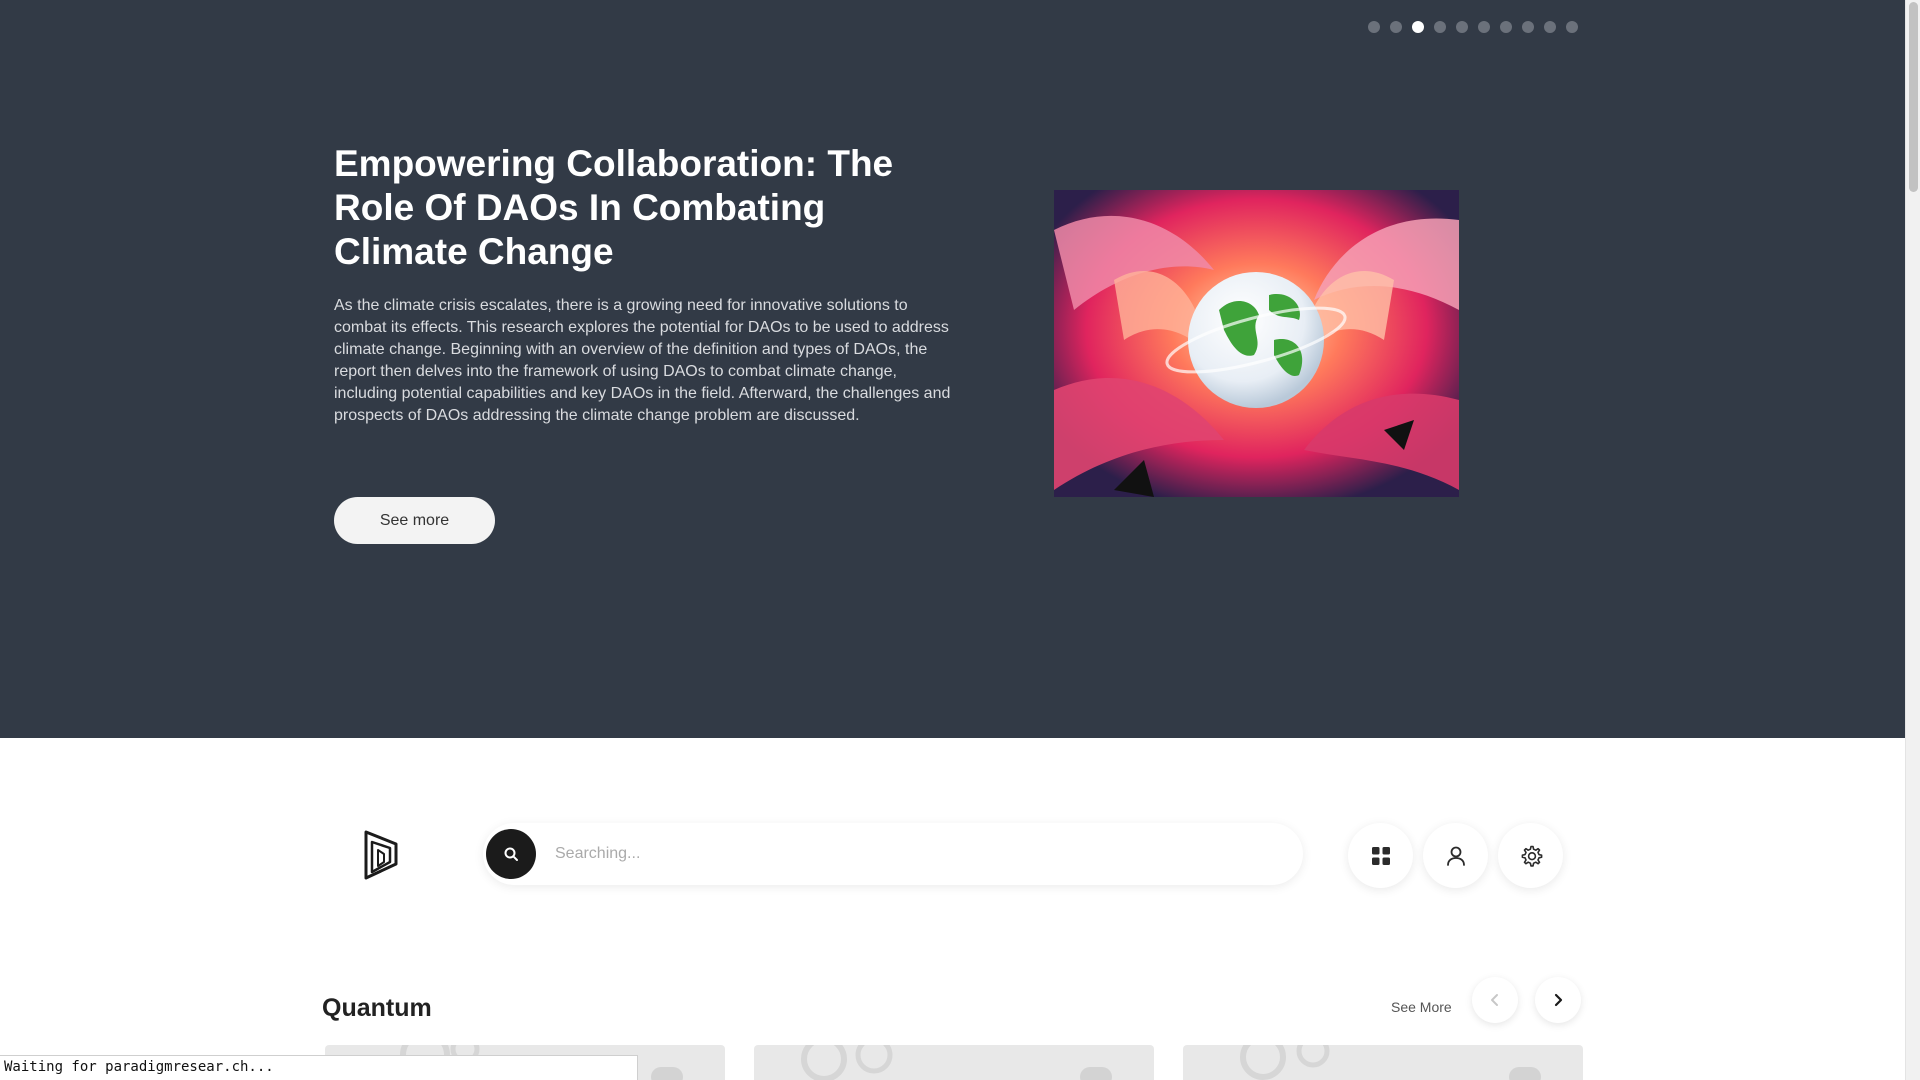  Describe the element at coordinates (382, 855) in the screenshot. I see `paradigm-logo-icon` at that location.